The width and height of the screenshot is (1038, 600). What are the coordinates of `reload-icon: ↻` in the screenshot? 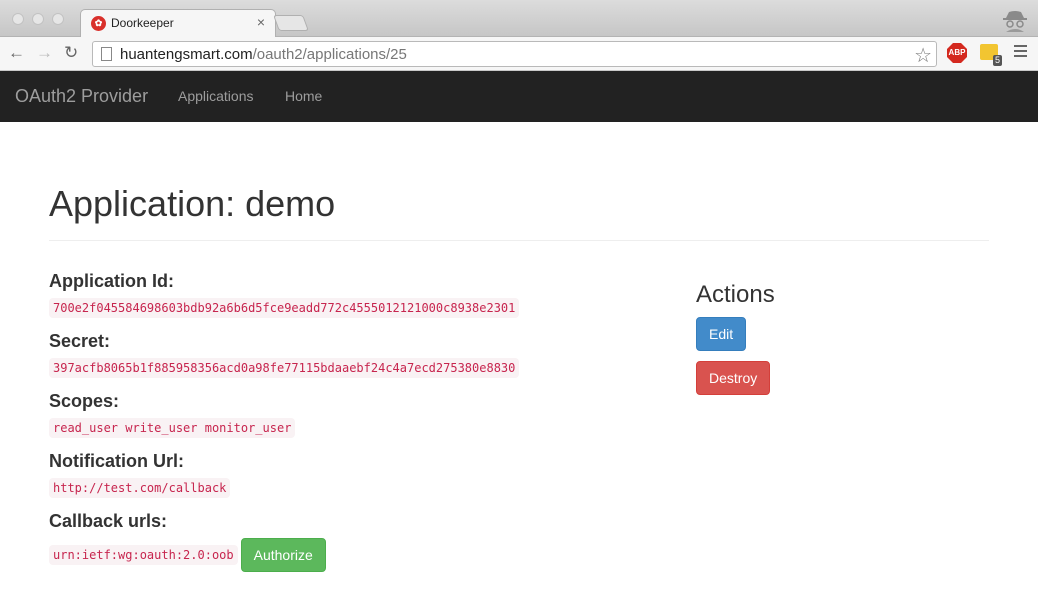 It's located at (71, 53).